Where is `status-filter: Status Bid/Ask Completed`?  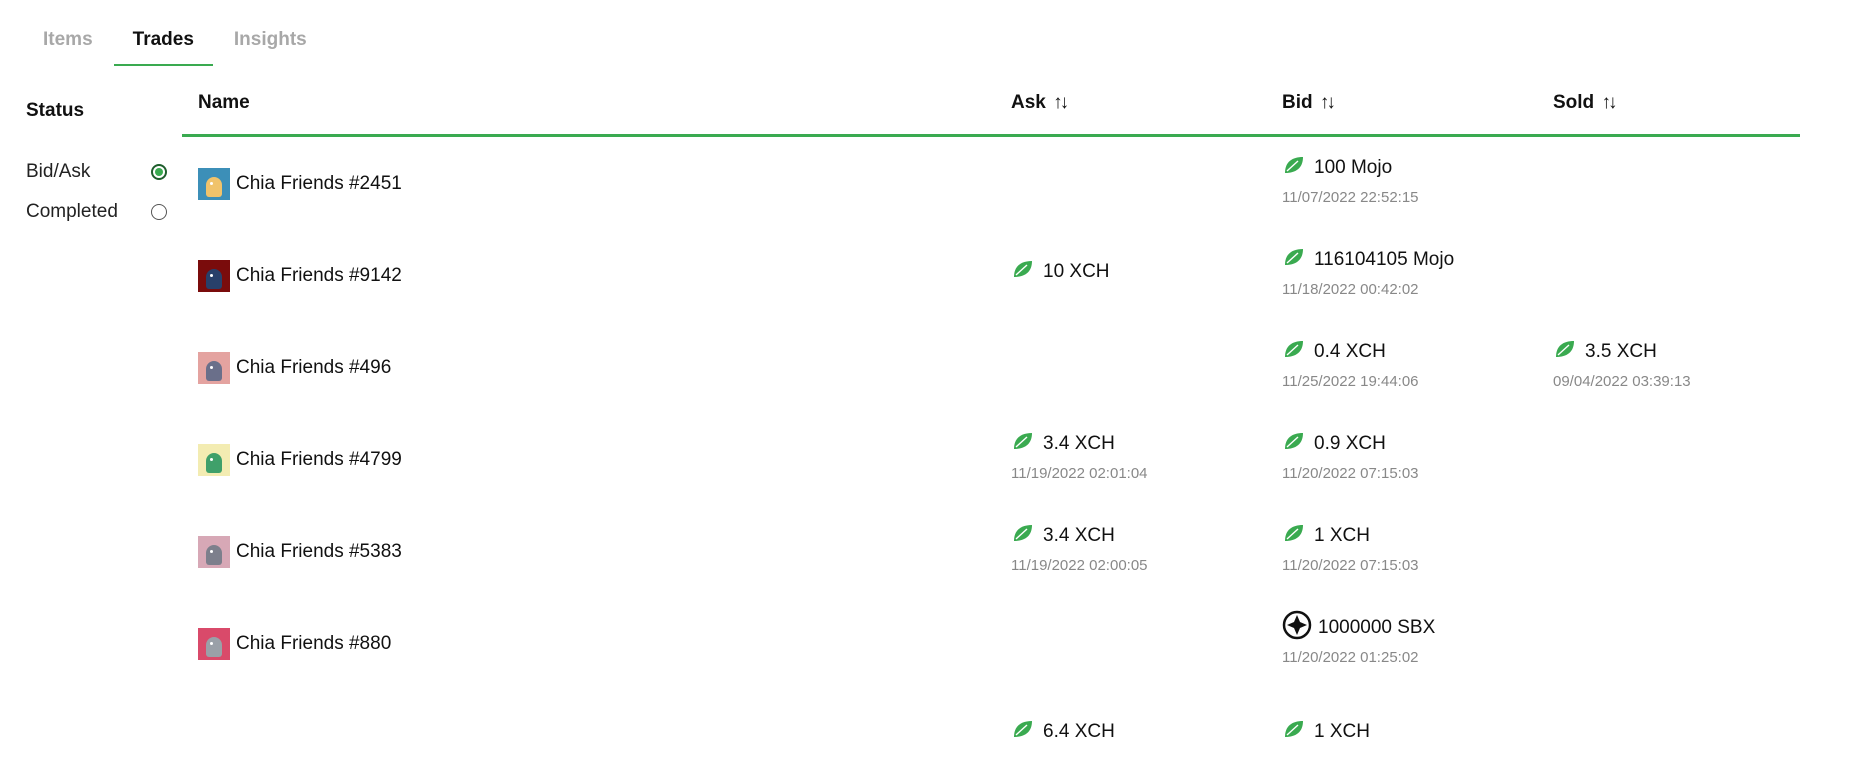
status-filter: Status Bid/Ask Completed is located at coordinates (98, 166).